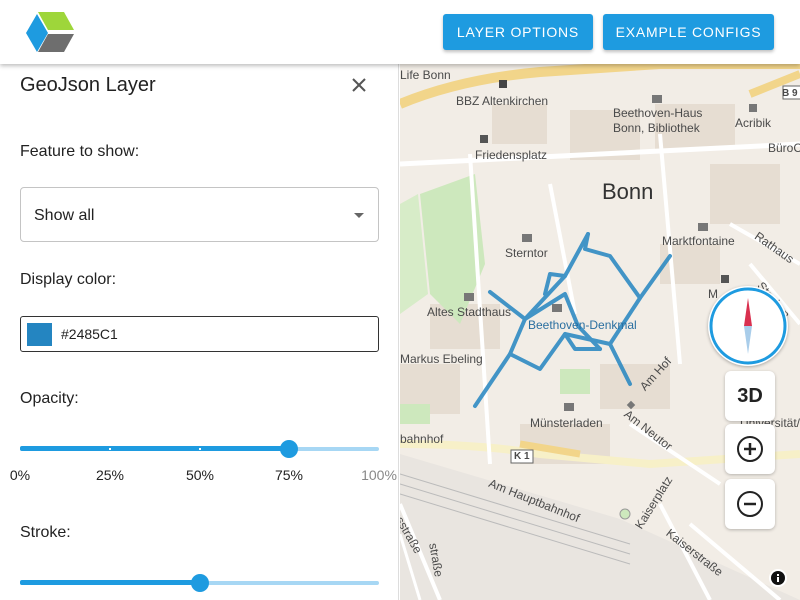 The height and width of the screenshot is (600, 800). I want to click on opacity-slider, so click(199, 449).